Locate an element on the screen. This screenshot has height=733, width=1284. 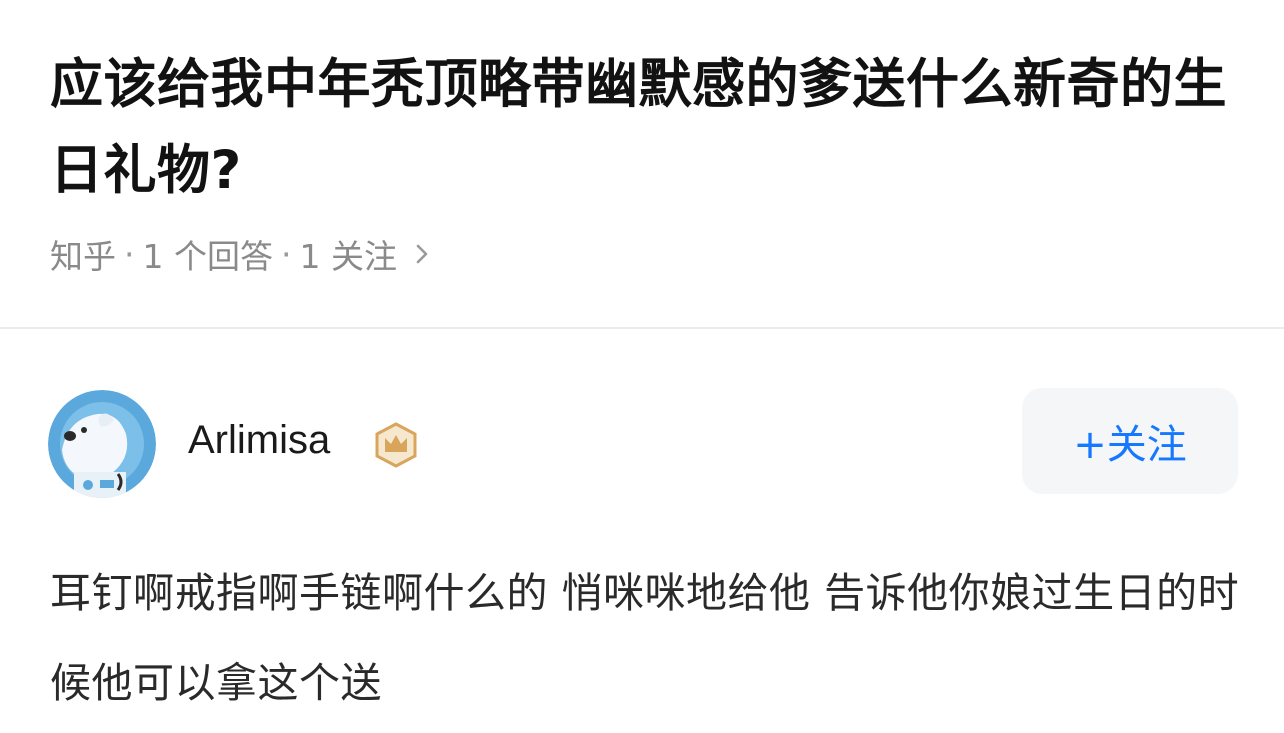
answer-count: 1 个回答 is located at coordinates (208, 256).